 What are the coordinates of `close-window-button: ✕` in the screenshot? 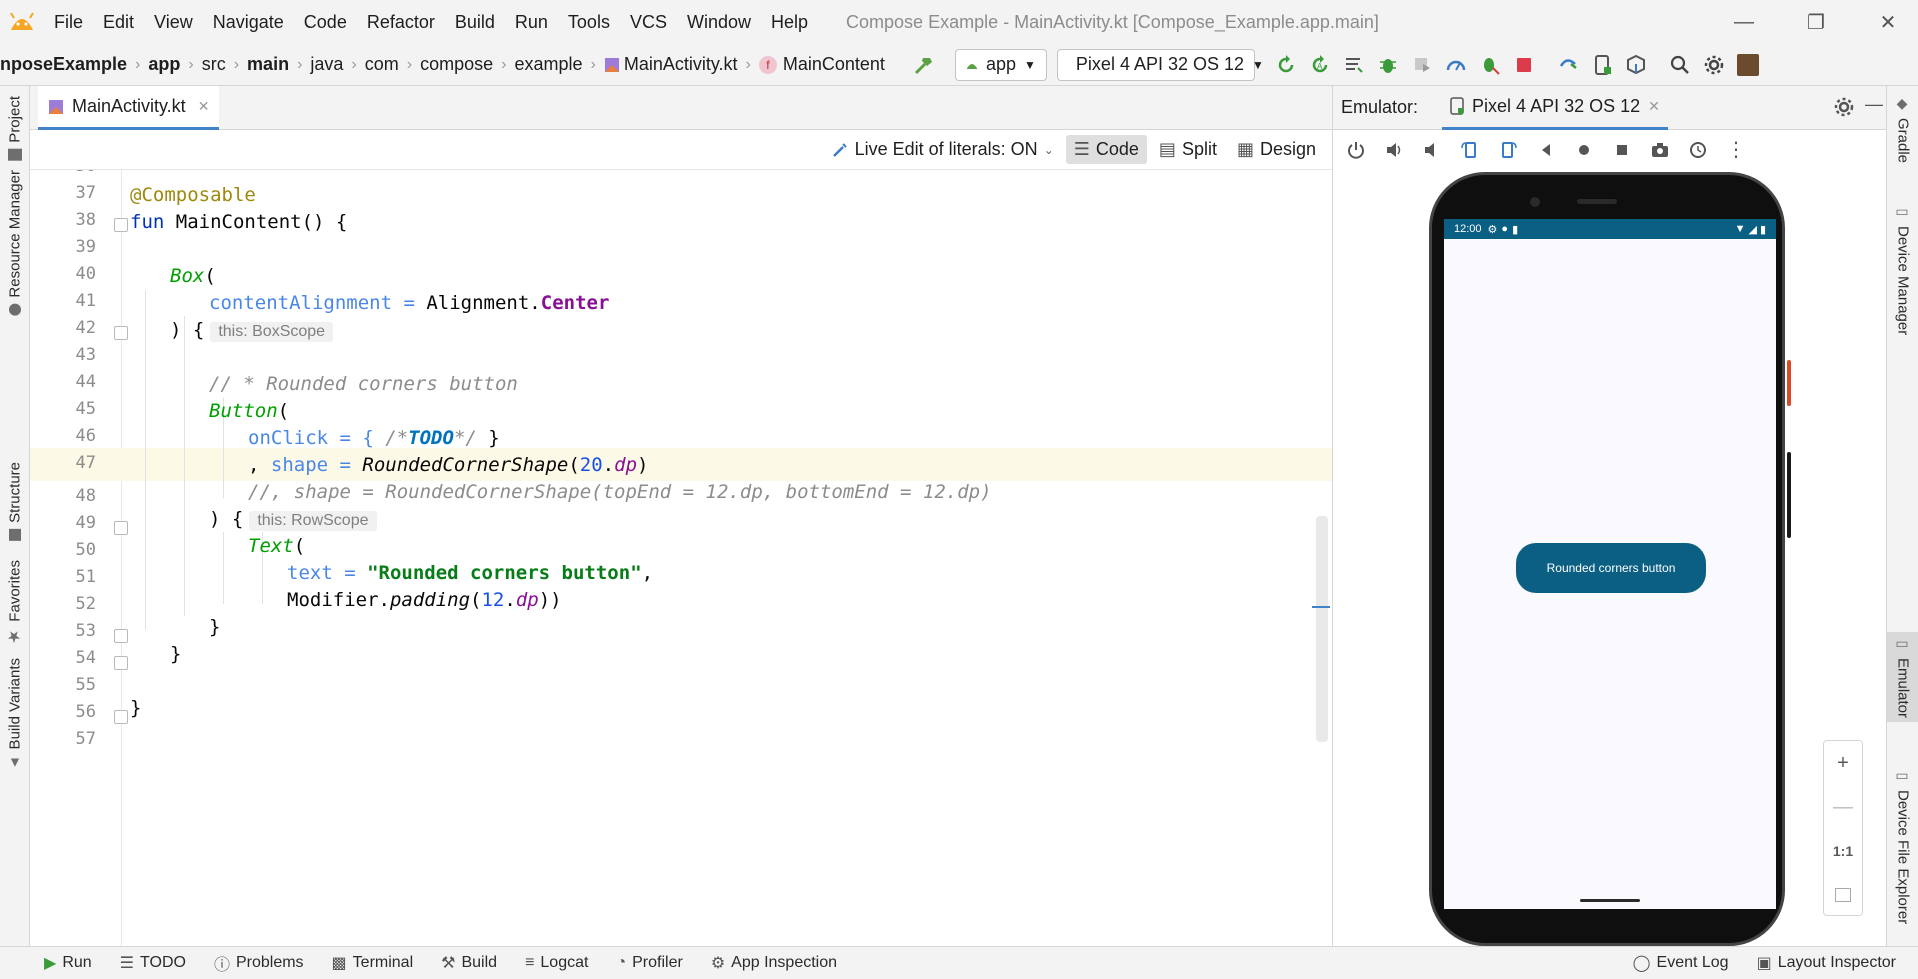 It's located at (1888, 22).